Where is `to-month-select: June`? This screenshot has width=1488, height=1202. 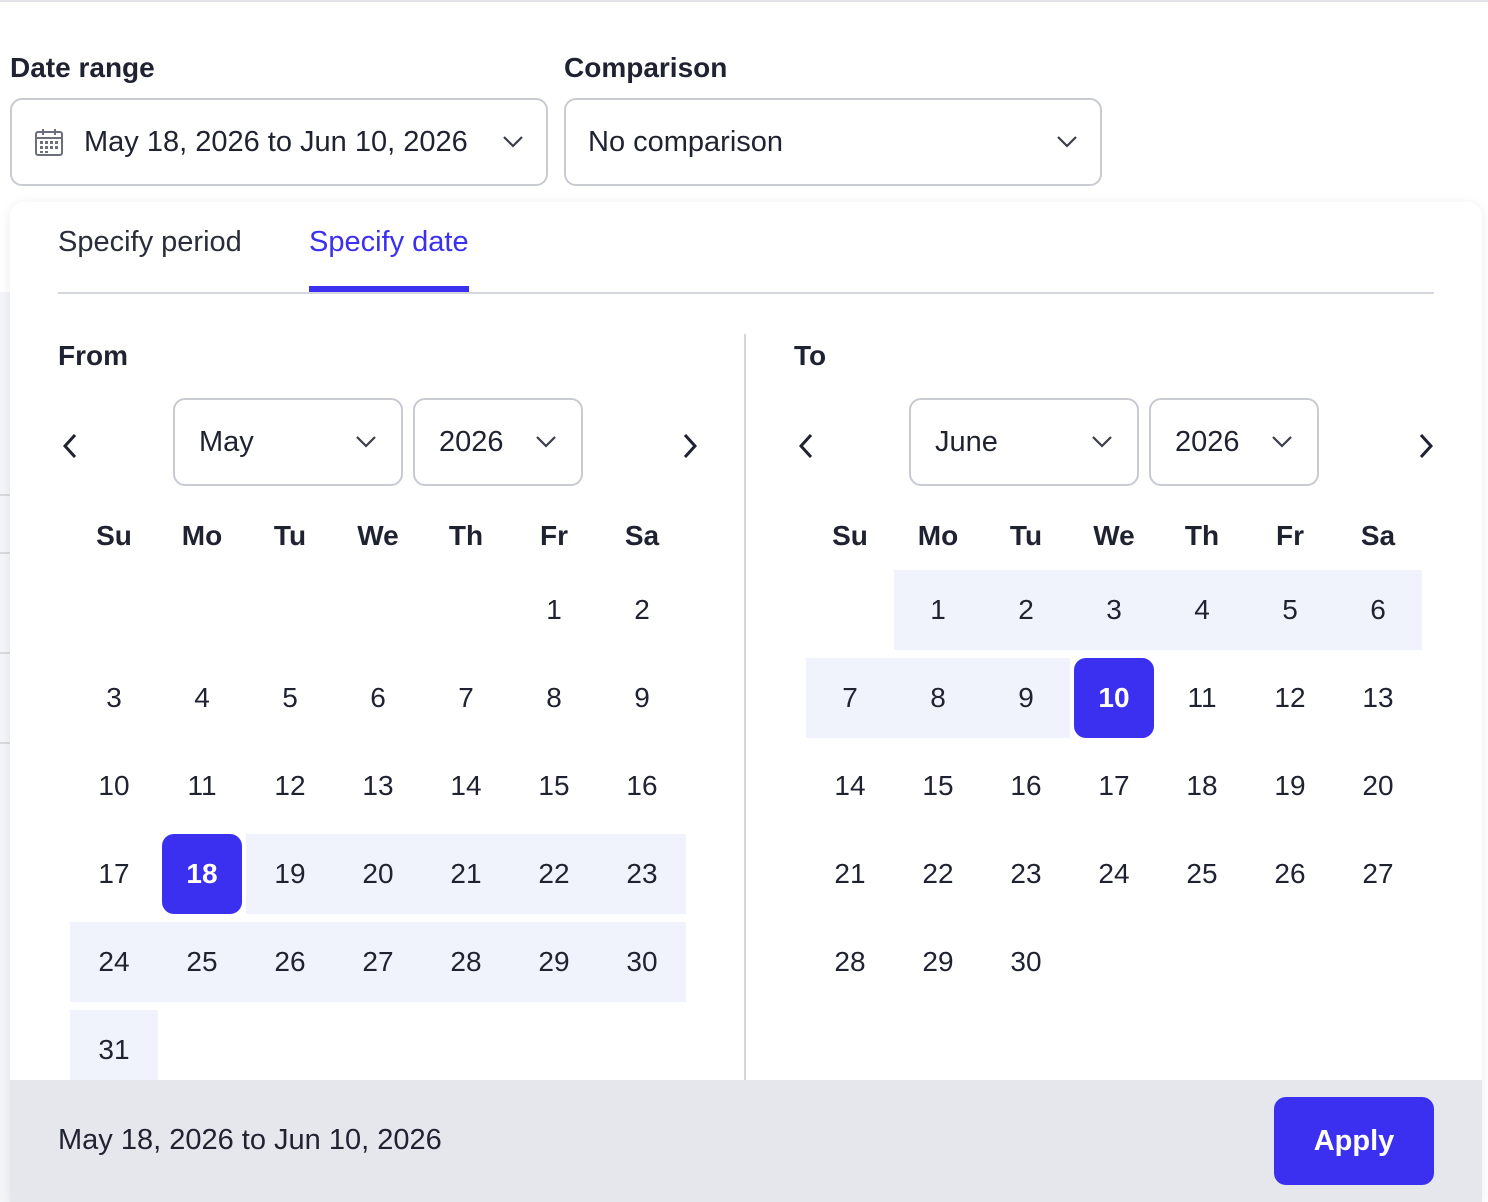
to-month-select: June is located at coordinates (1024, 442).